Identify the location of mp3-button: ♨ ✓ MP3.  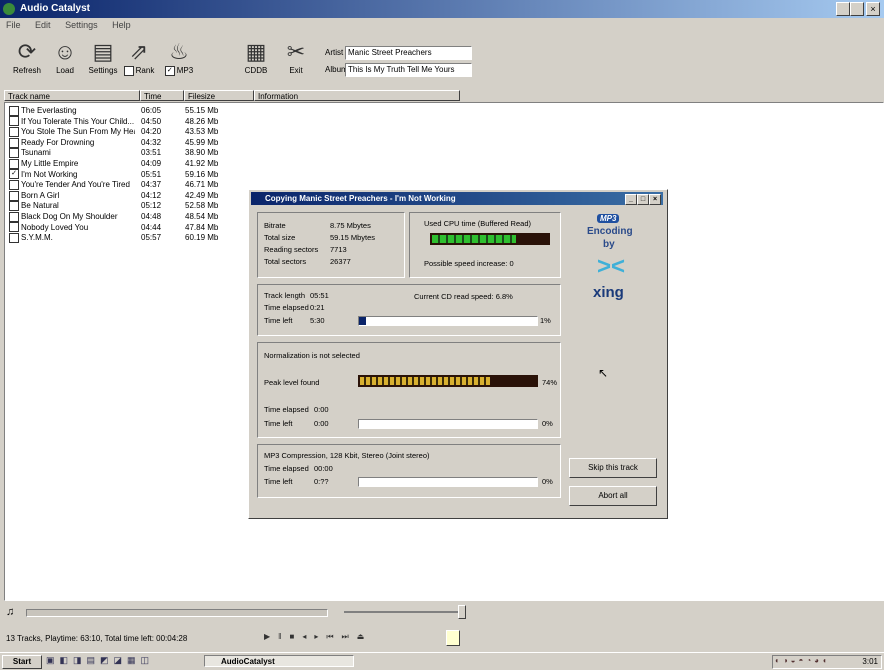
(179, 57).